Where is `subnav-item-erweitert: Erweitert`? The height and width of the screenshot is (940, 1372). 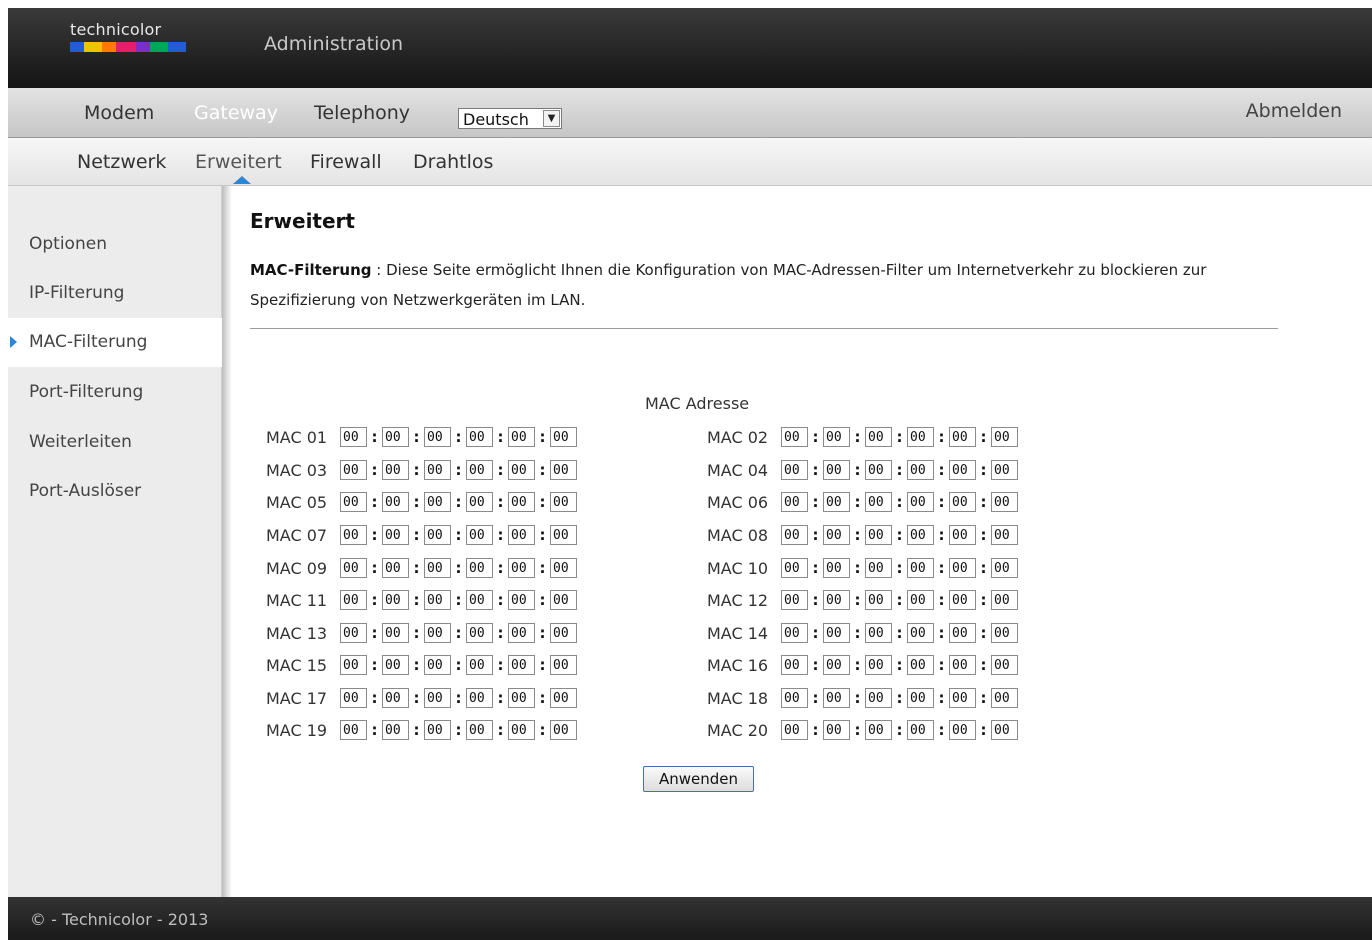
subnav-item-erweitert: Erweitert is located at coordinates (238, 162).